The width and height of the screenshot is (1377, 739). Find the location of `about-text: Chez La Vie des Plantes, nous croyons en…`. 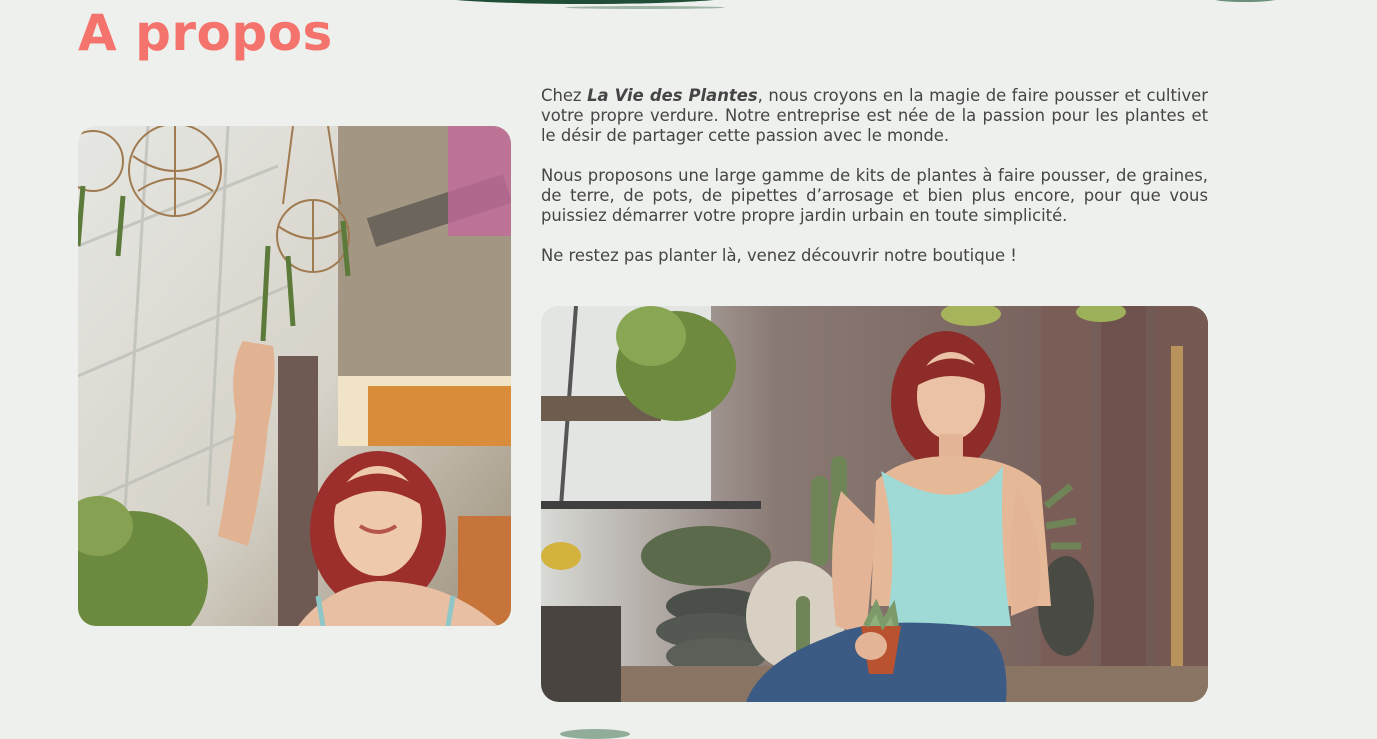

about-text: Chez La Vie des Plantes, nous croyons en… is located at coordinates (874, 186).